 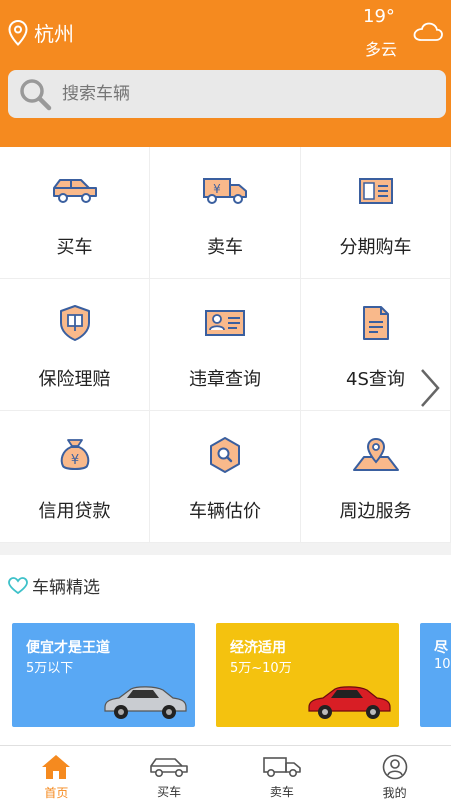 I want to click on featured-card: 便宜才是王道 5万以下, so click(x=103, y=675).